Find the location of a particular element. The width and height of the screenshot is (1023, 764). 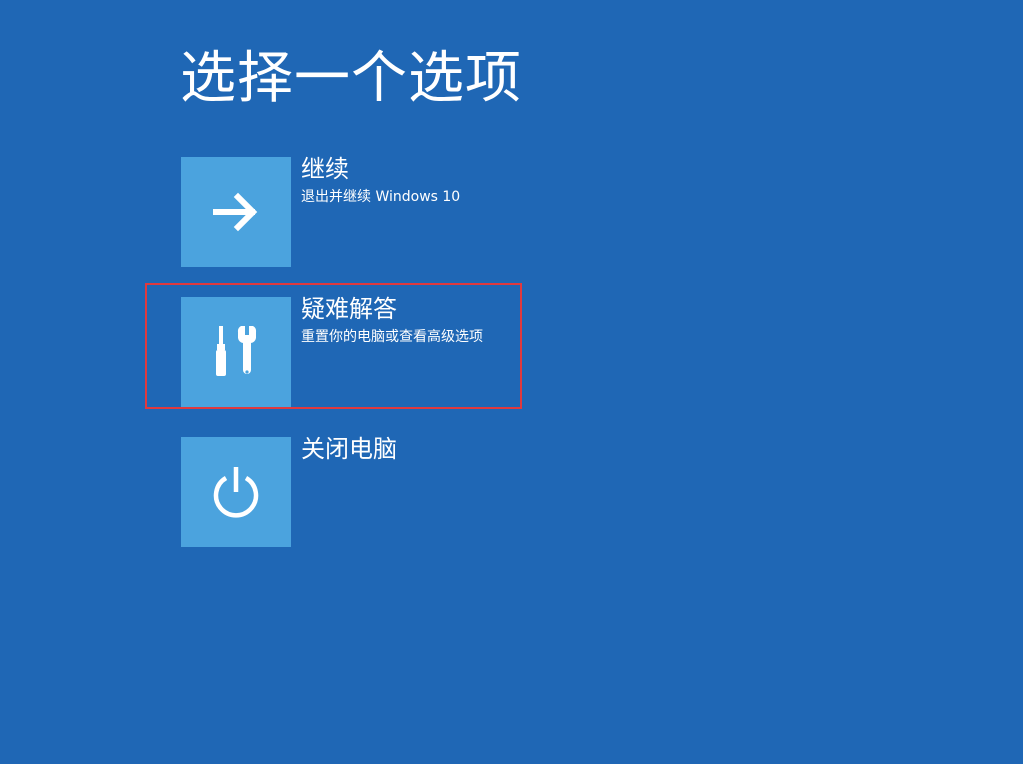

troubleshoot-tile is located at coordinates (236, 352).